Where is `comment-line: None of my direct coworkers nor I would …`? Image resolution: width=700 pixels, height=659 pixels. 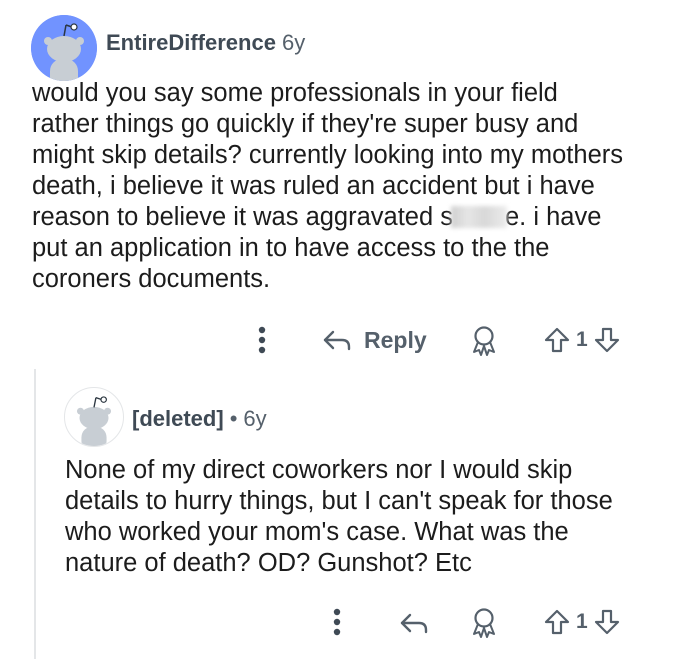 comment-line: None of my direct coworkers nor I would … is located at coordinates (319, 470).